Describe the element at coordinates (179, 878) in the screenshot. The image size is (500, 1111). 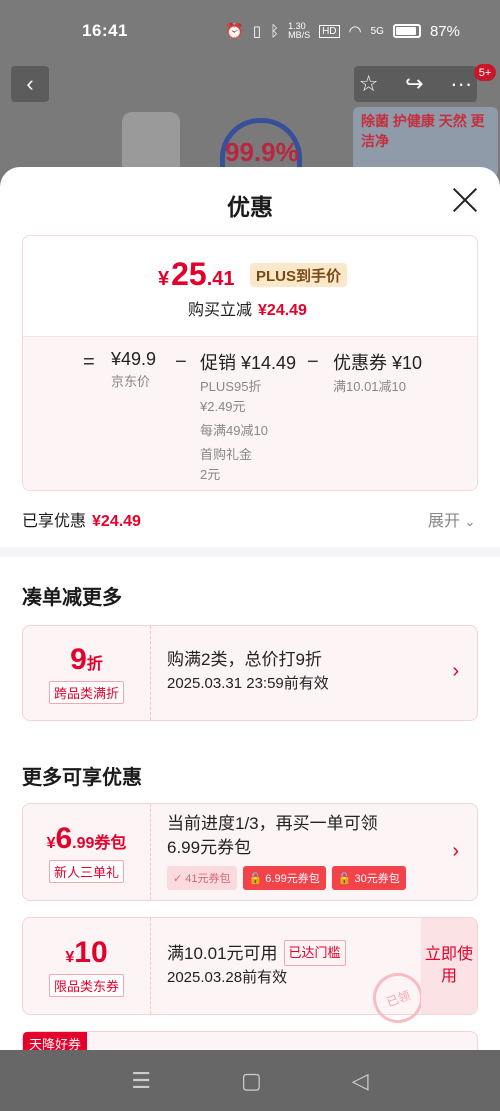
I see `check-icon: ✓` at that location.